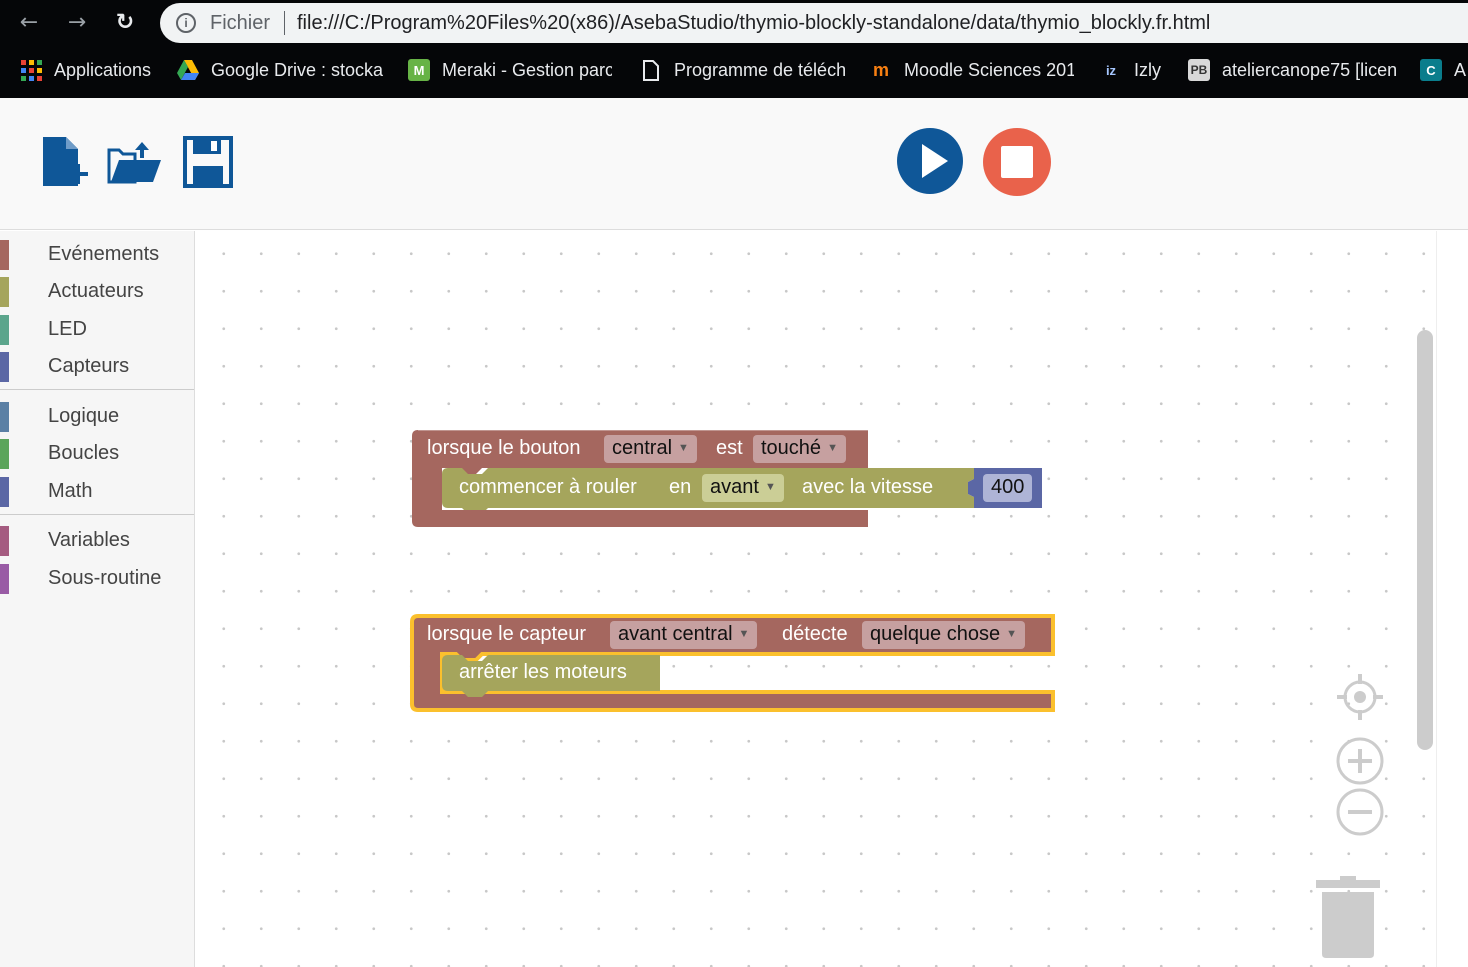  Describe the element at coordinates (284, 23) in the screenshot. I see `omnibox-separator` at that location.